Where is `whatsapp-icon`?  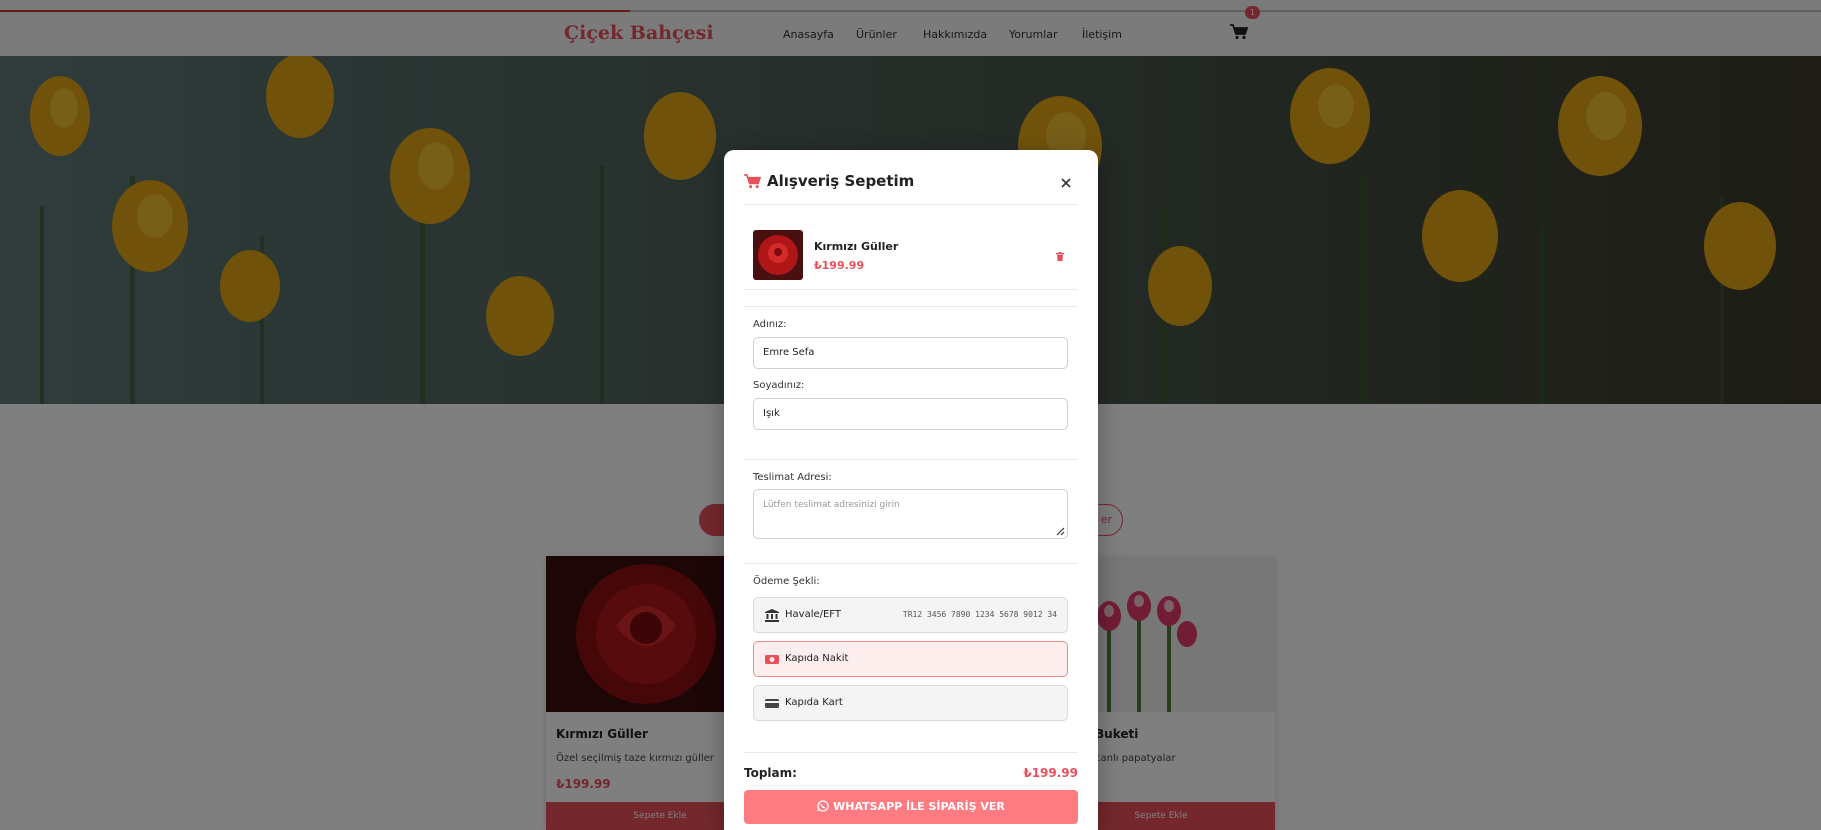
whatsapp-icon is located at coordinates (823, 806).